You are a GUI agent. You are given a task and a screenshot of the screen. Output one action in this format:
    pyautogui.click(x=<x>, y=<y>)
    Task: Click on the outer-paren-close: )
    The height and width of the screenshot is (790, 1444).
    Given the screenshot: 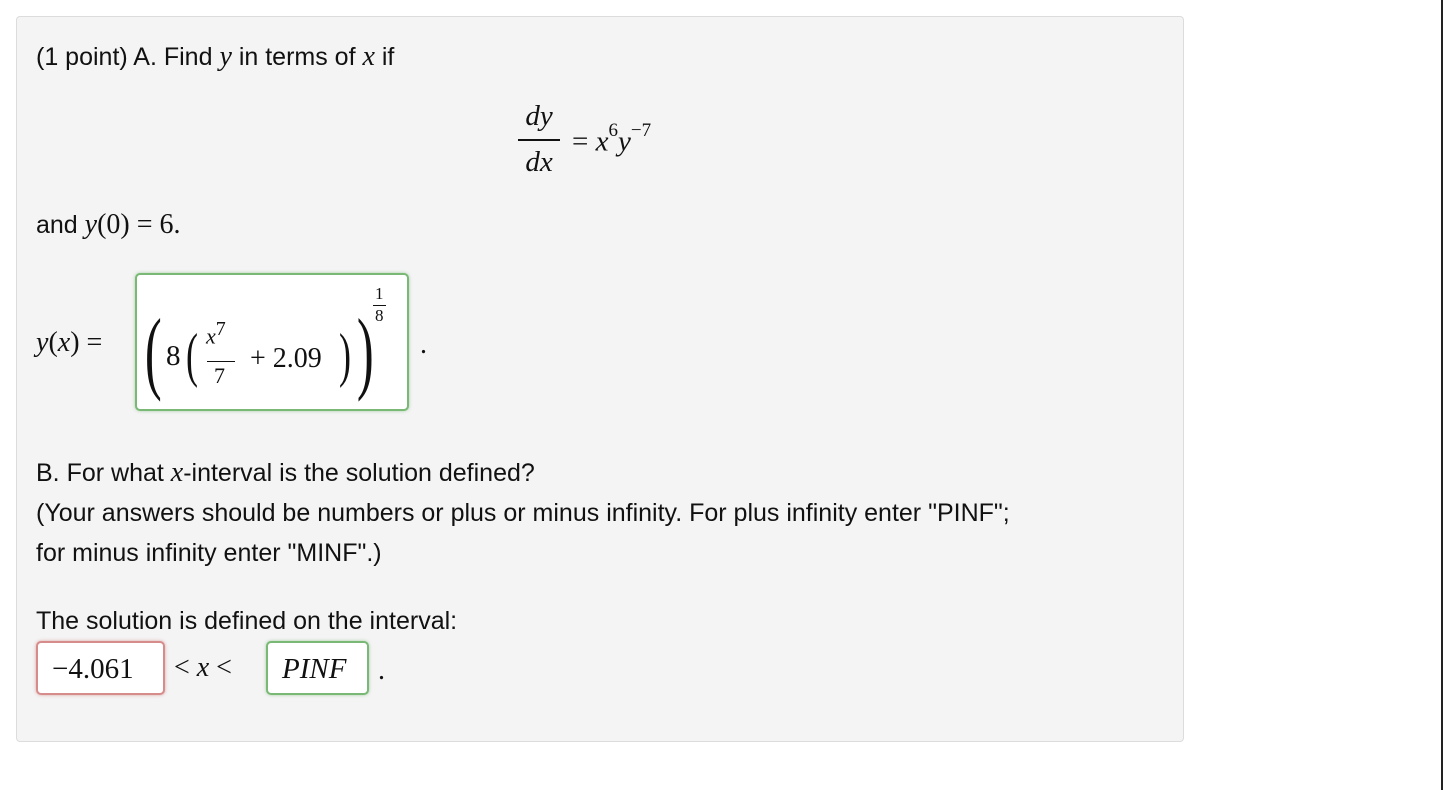 What is the action you would take?
    pyautogui.click(x=365, y=351)
    